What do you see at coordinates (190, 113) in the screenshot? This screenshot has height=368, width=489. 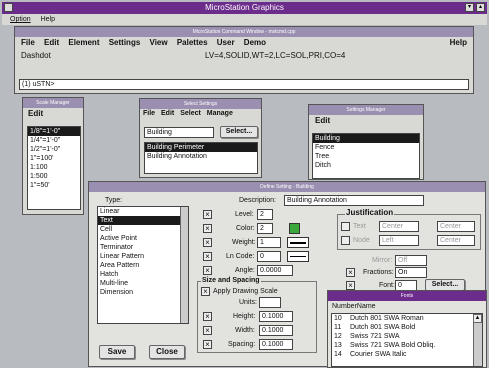 I see `menu-select: Select` at bounding box center [190, 113].